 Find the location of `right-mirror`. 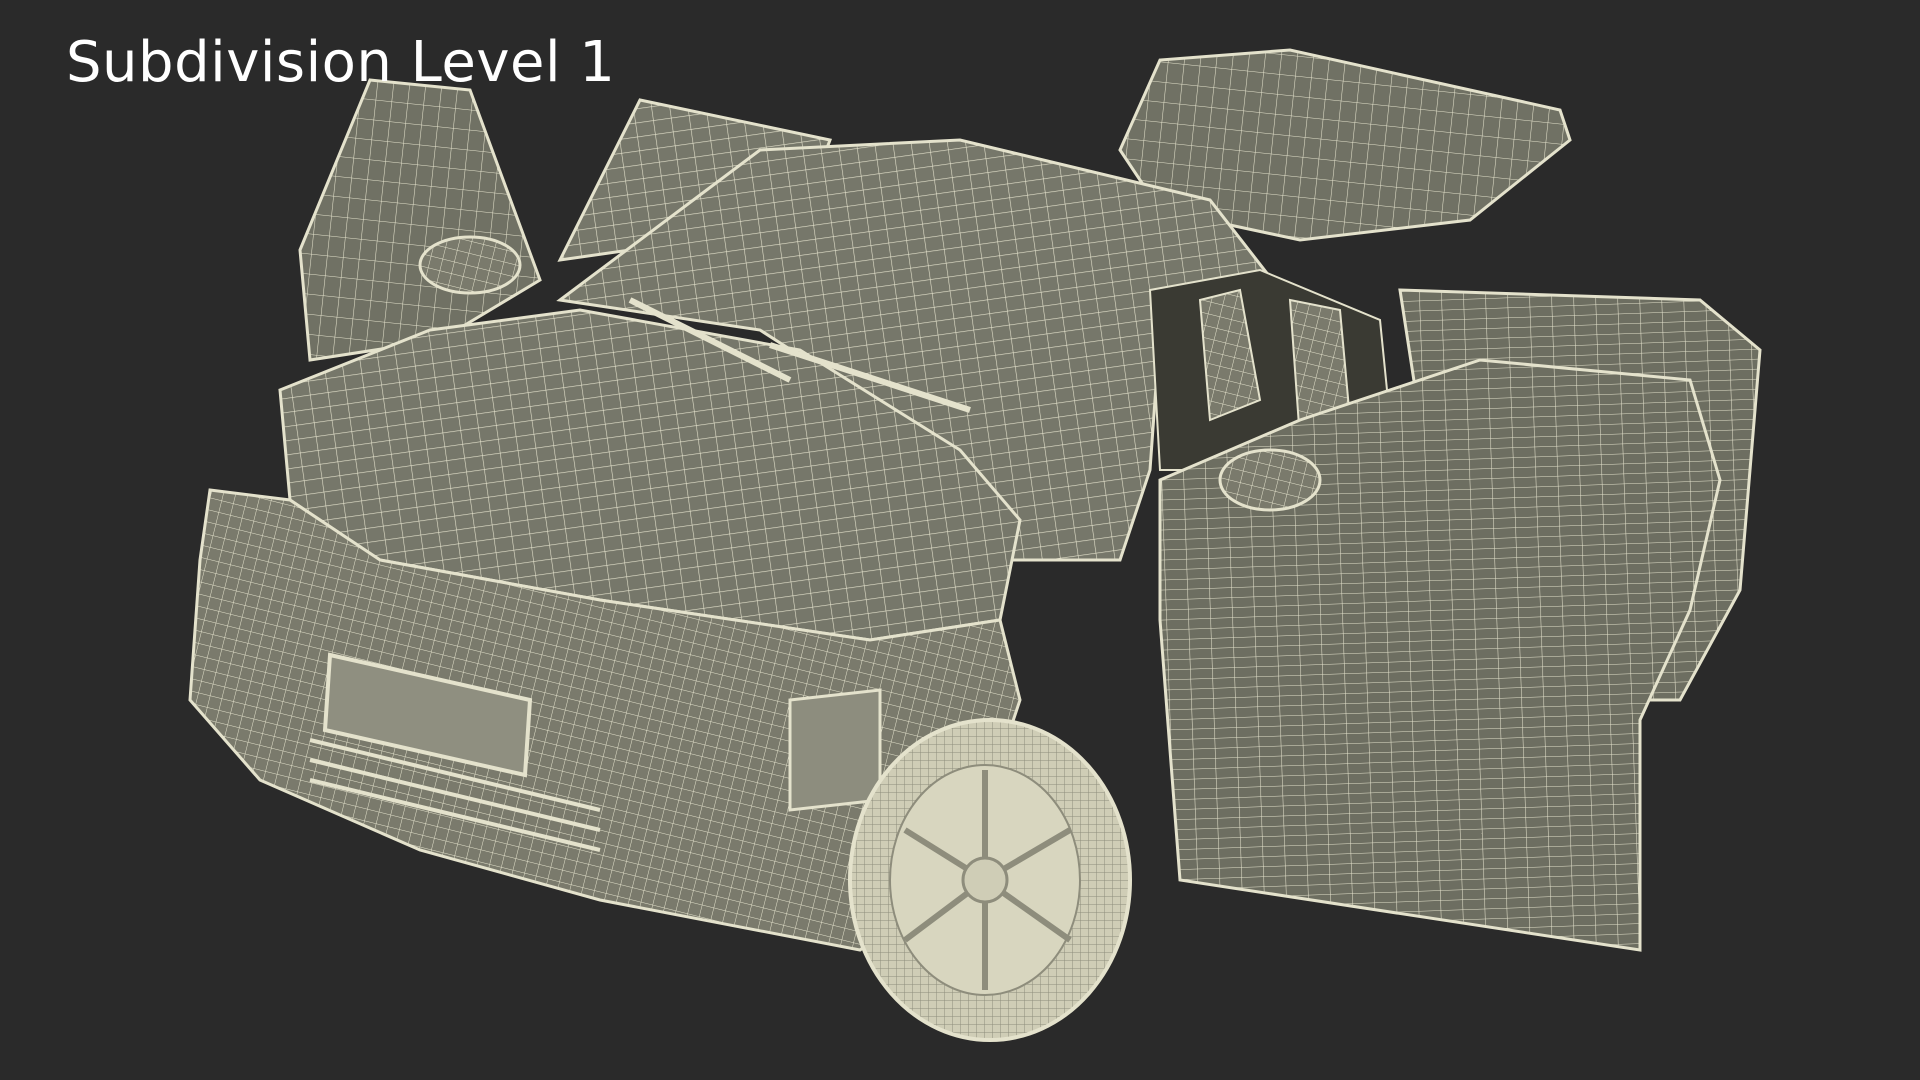

right-mirror is located at coordinates (1270, 480).